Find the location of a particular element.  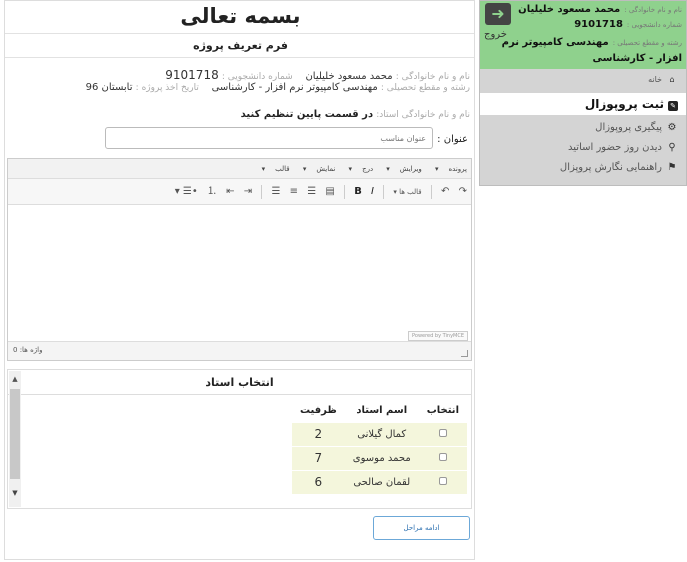

scroll-thumb is located at coordinates (15, 434).